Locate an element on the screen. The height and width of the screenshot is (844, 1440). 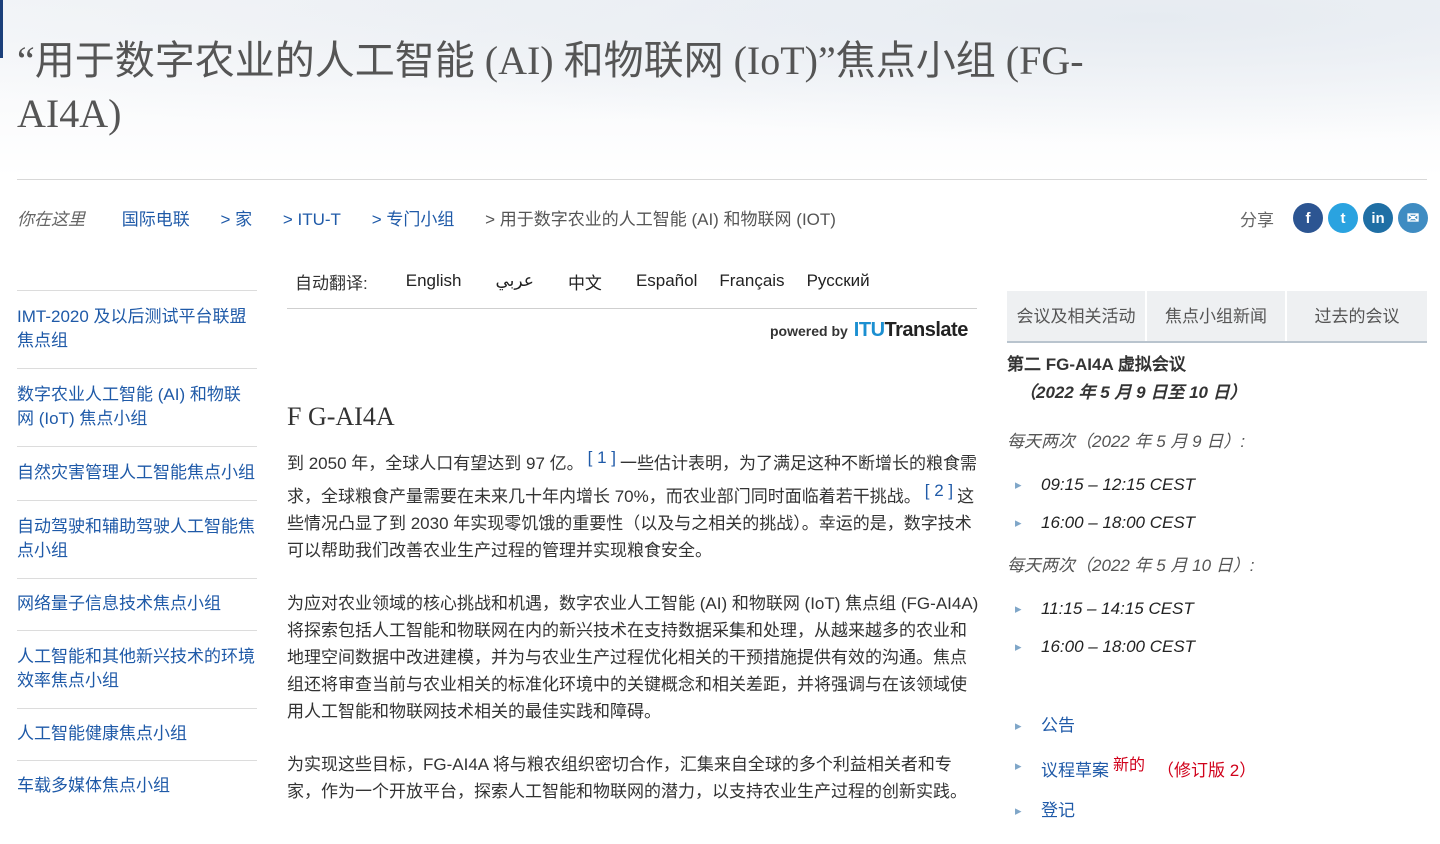
link-announcement: 公告 is located at coordinates (1217, 726).